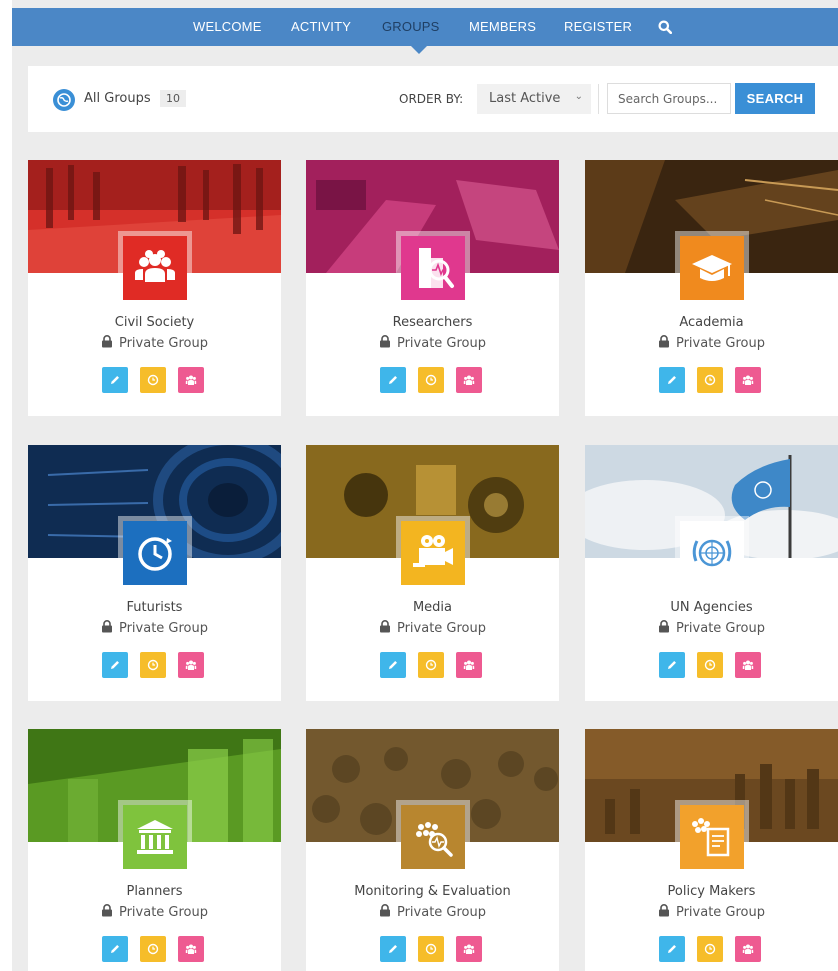 Image resolution: width=838 pixels, height=971 pixels. I want to click on all-groups-tab: All Groups, so click(117, 98).